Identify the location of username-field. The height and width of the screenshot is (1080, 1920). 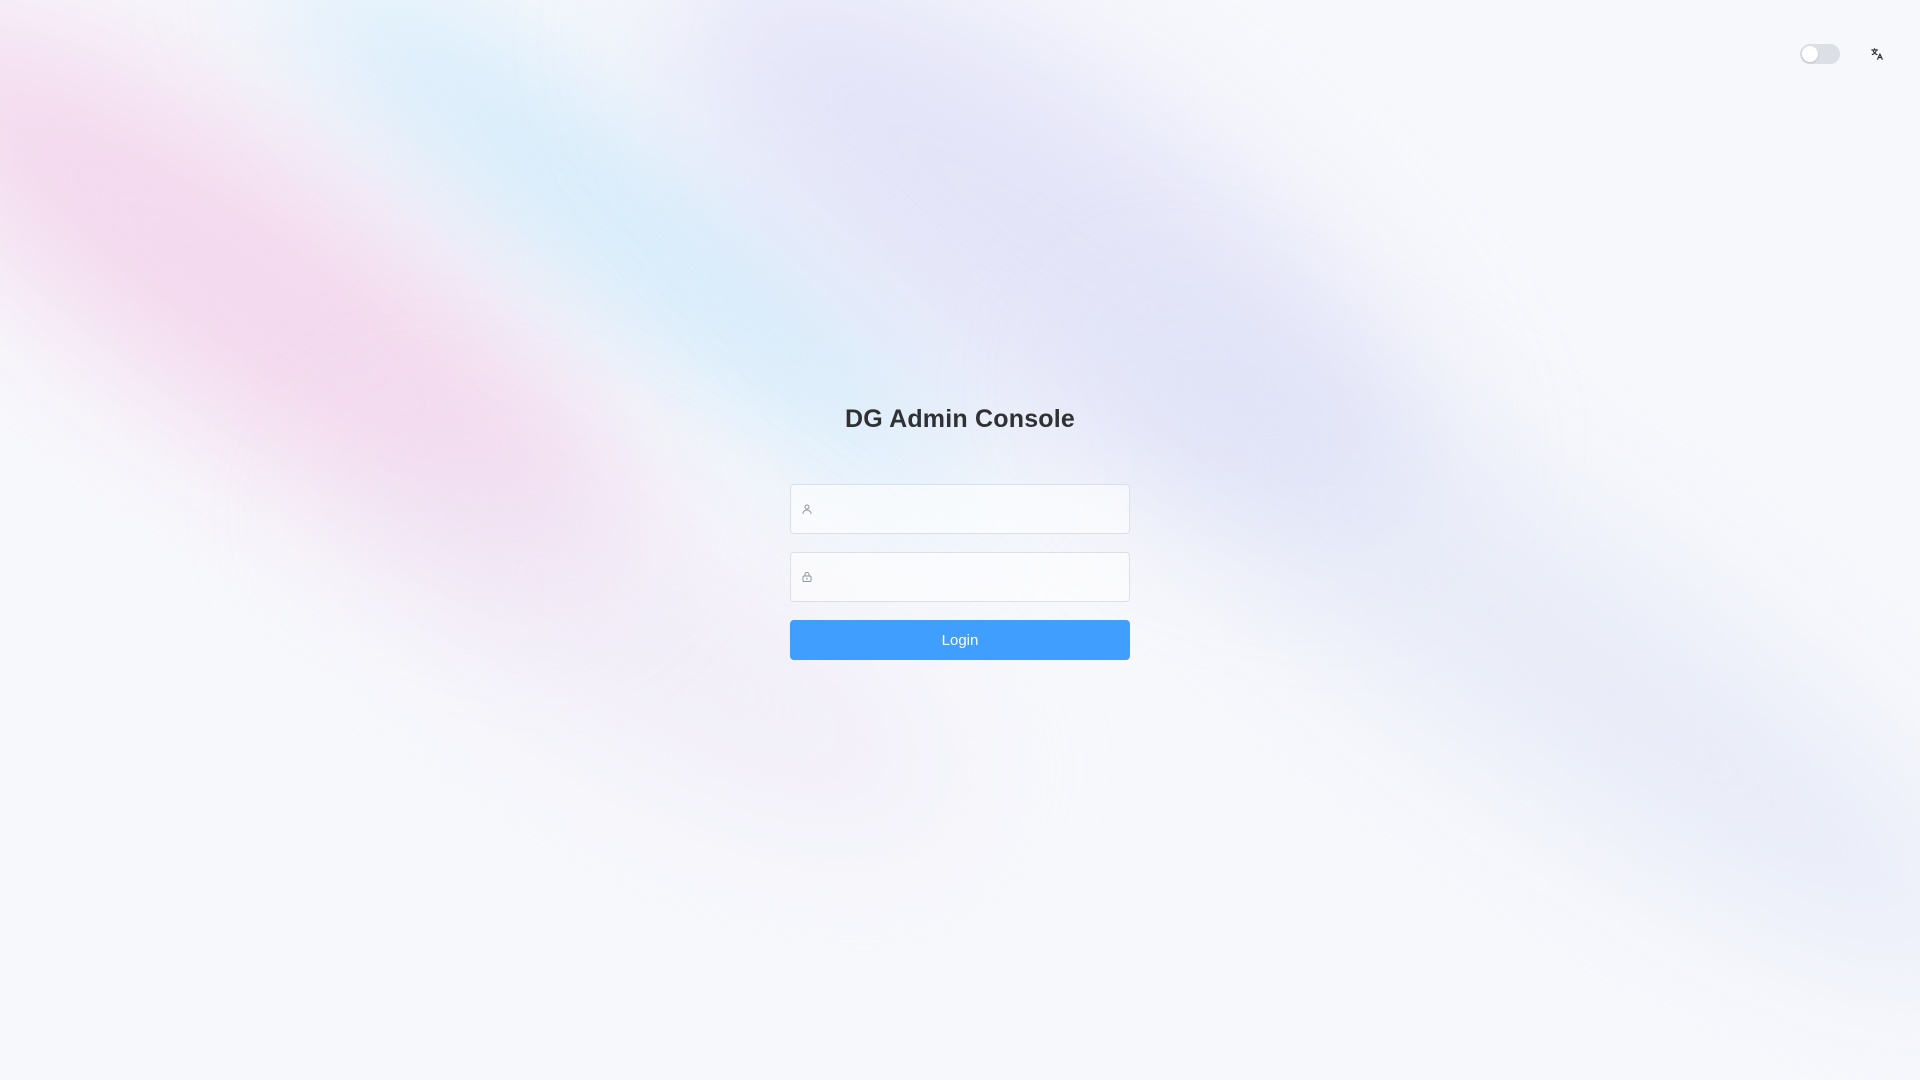
(960, 509).